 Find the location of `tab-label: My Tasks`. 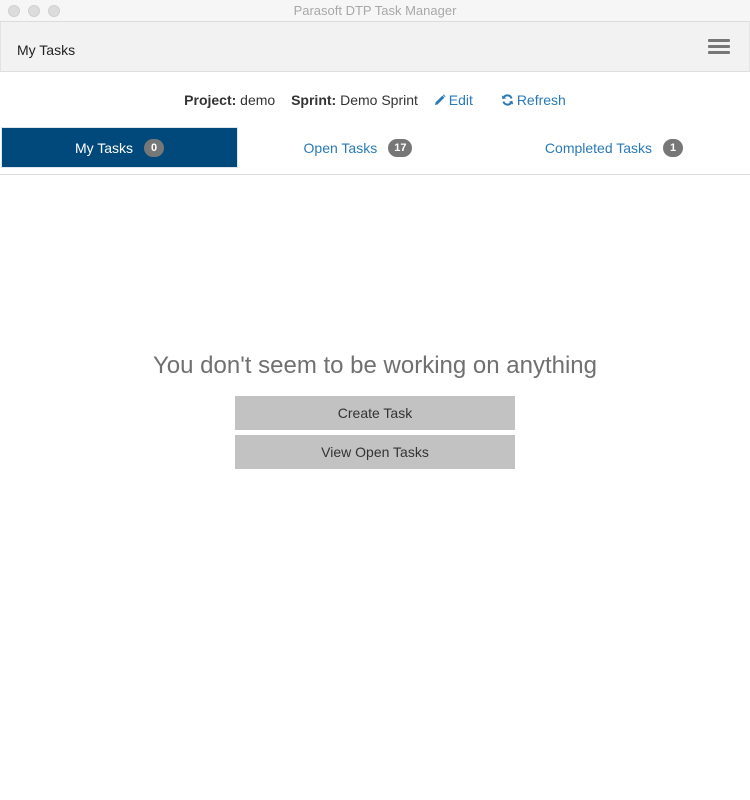

tab-label: My Tasks is located at coordinates (104, 147).